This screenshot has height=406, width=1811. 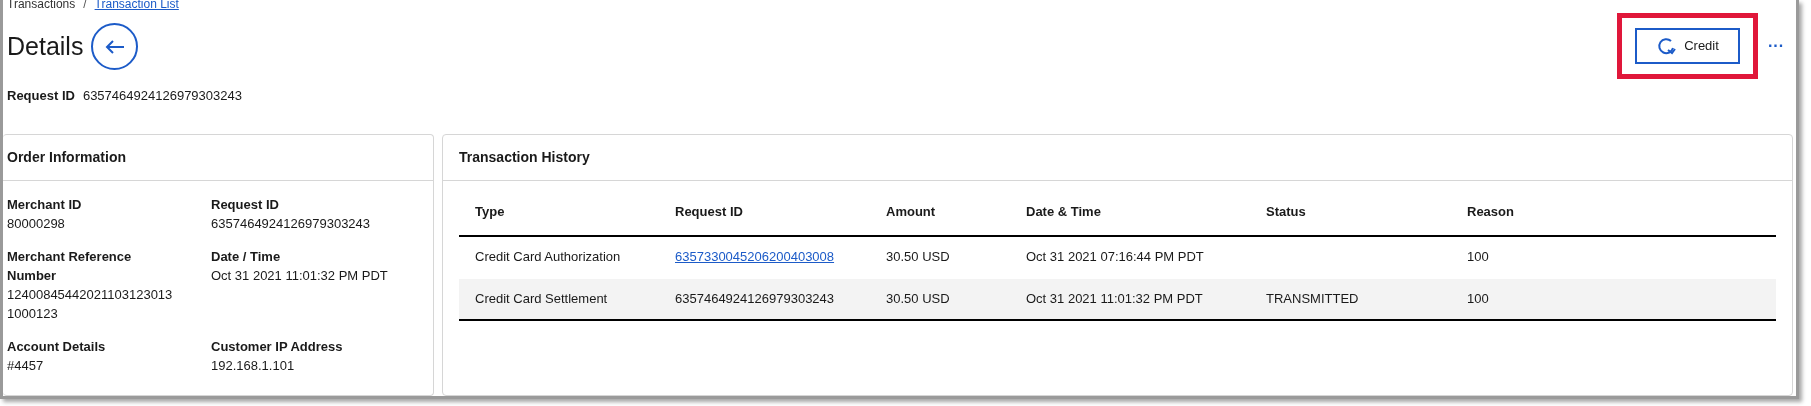 I want to click on field-value: #4457, so click(x=26, y=365).